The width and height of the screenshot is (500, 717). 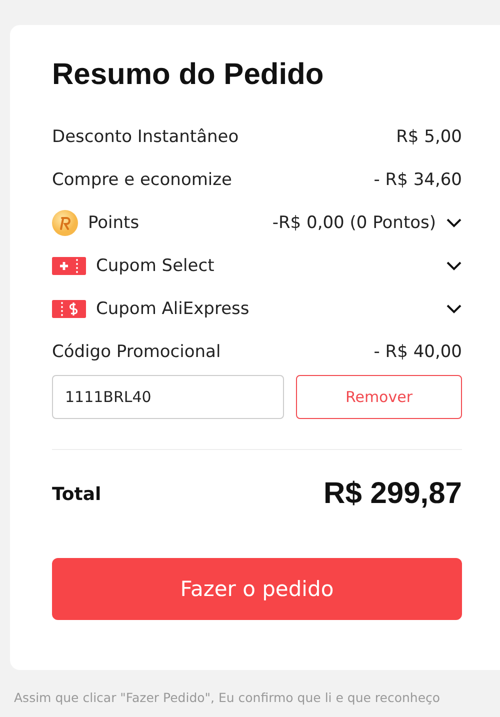 I want to click on row-label: Código Promocional, so click(x=136, y=352).